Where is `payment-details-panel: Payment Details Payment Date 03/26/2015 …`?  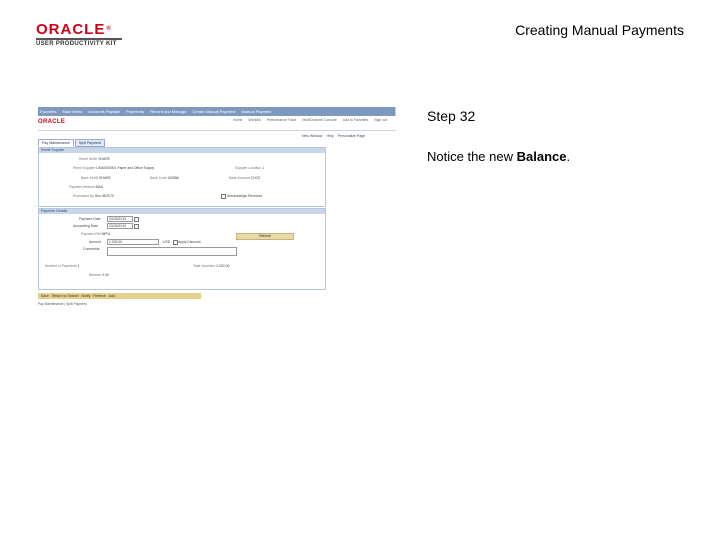
payment-details-panel: Payment Details Payment Date 03/26/2015 … is located at coordinates (182, 249).